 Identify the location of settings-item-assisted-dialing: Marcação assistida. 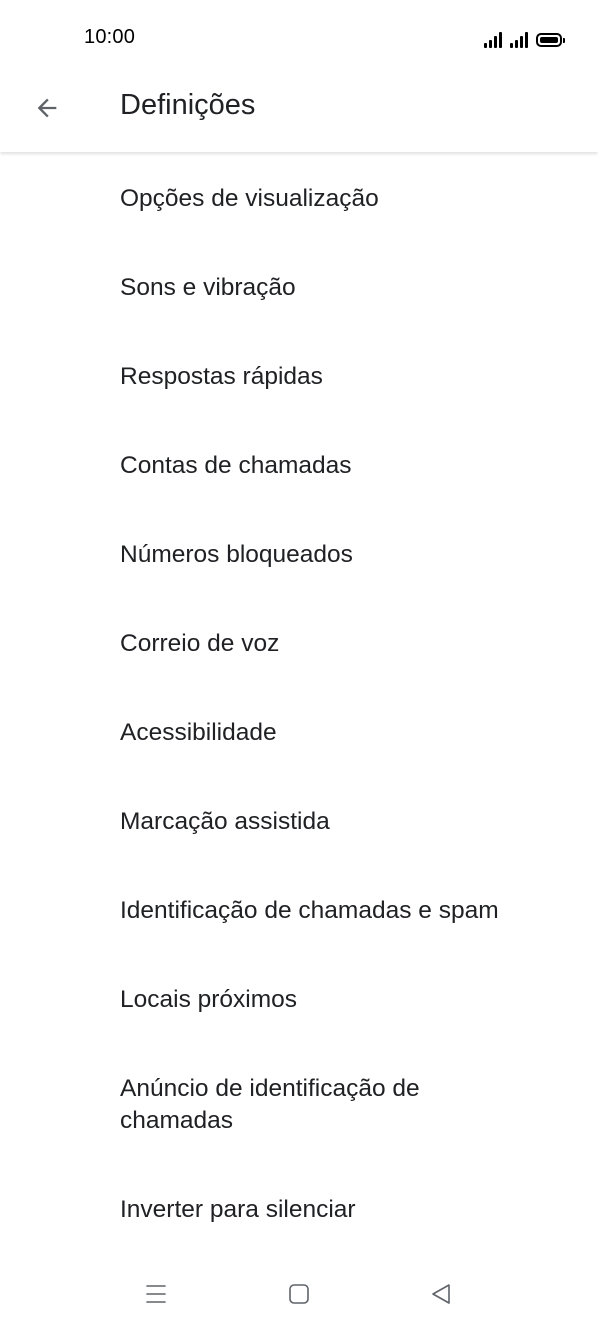
(299, 819).